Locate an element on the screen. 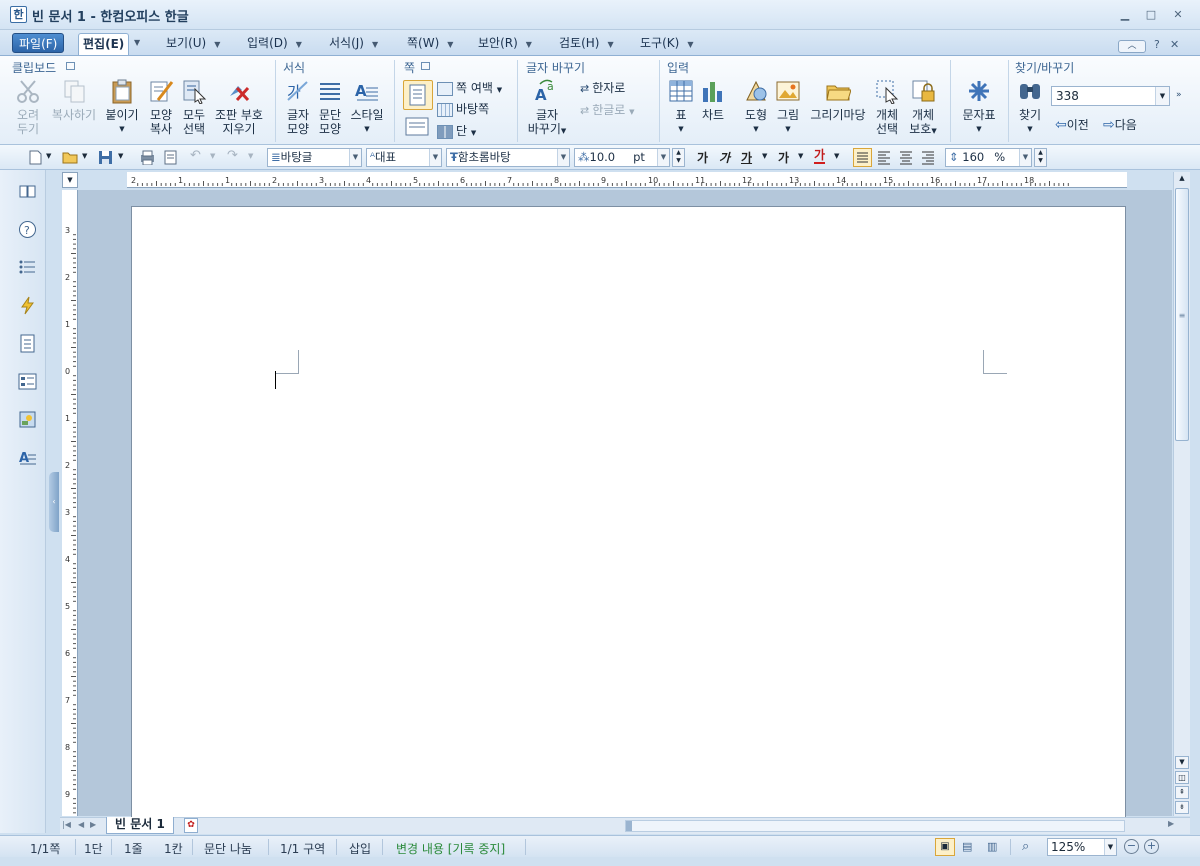  menu-format: 서식(J) ▼ is located at coordinates (353, 43).